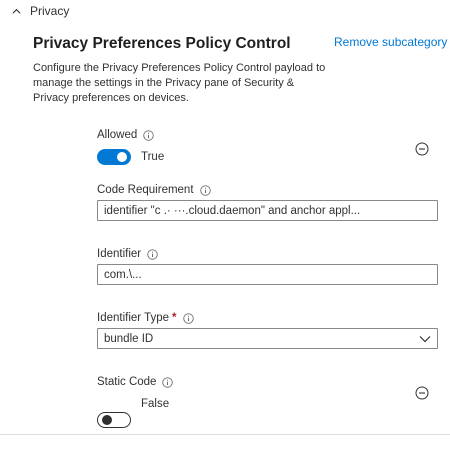 The height and width of the screenshot is (449, 450). I want to click on chevron-down-icon, so click(425, 338).